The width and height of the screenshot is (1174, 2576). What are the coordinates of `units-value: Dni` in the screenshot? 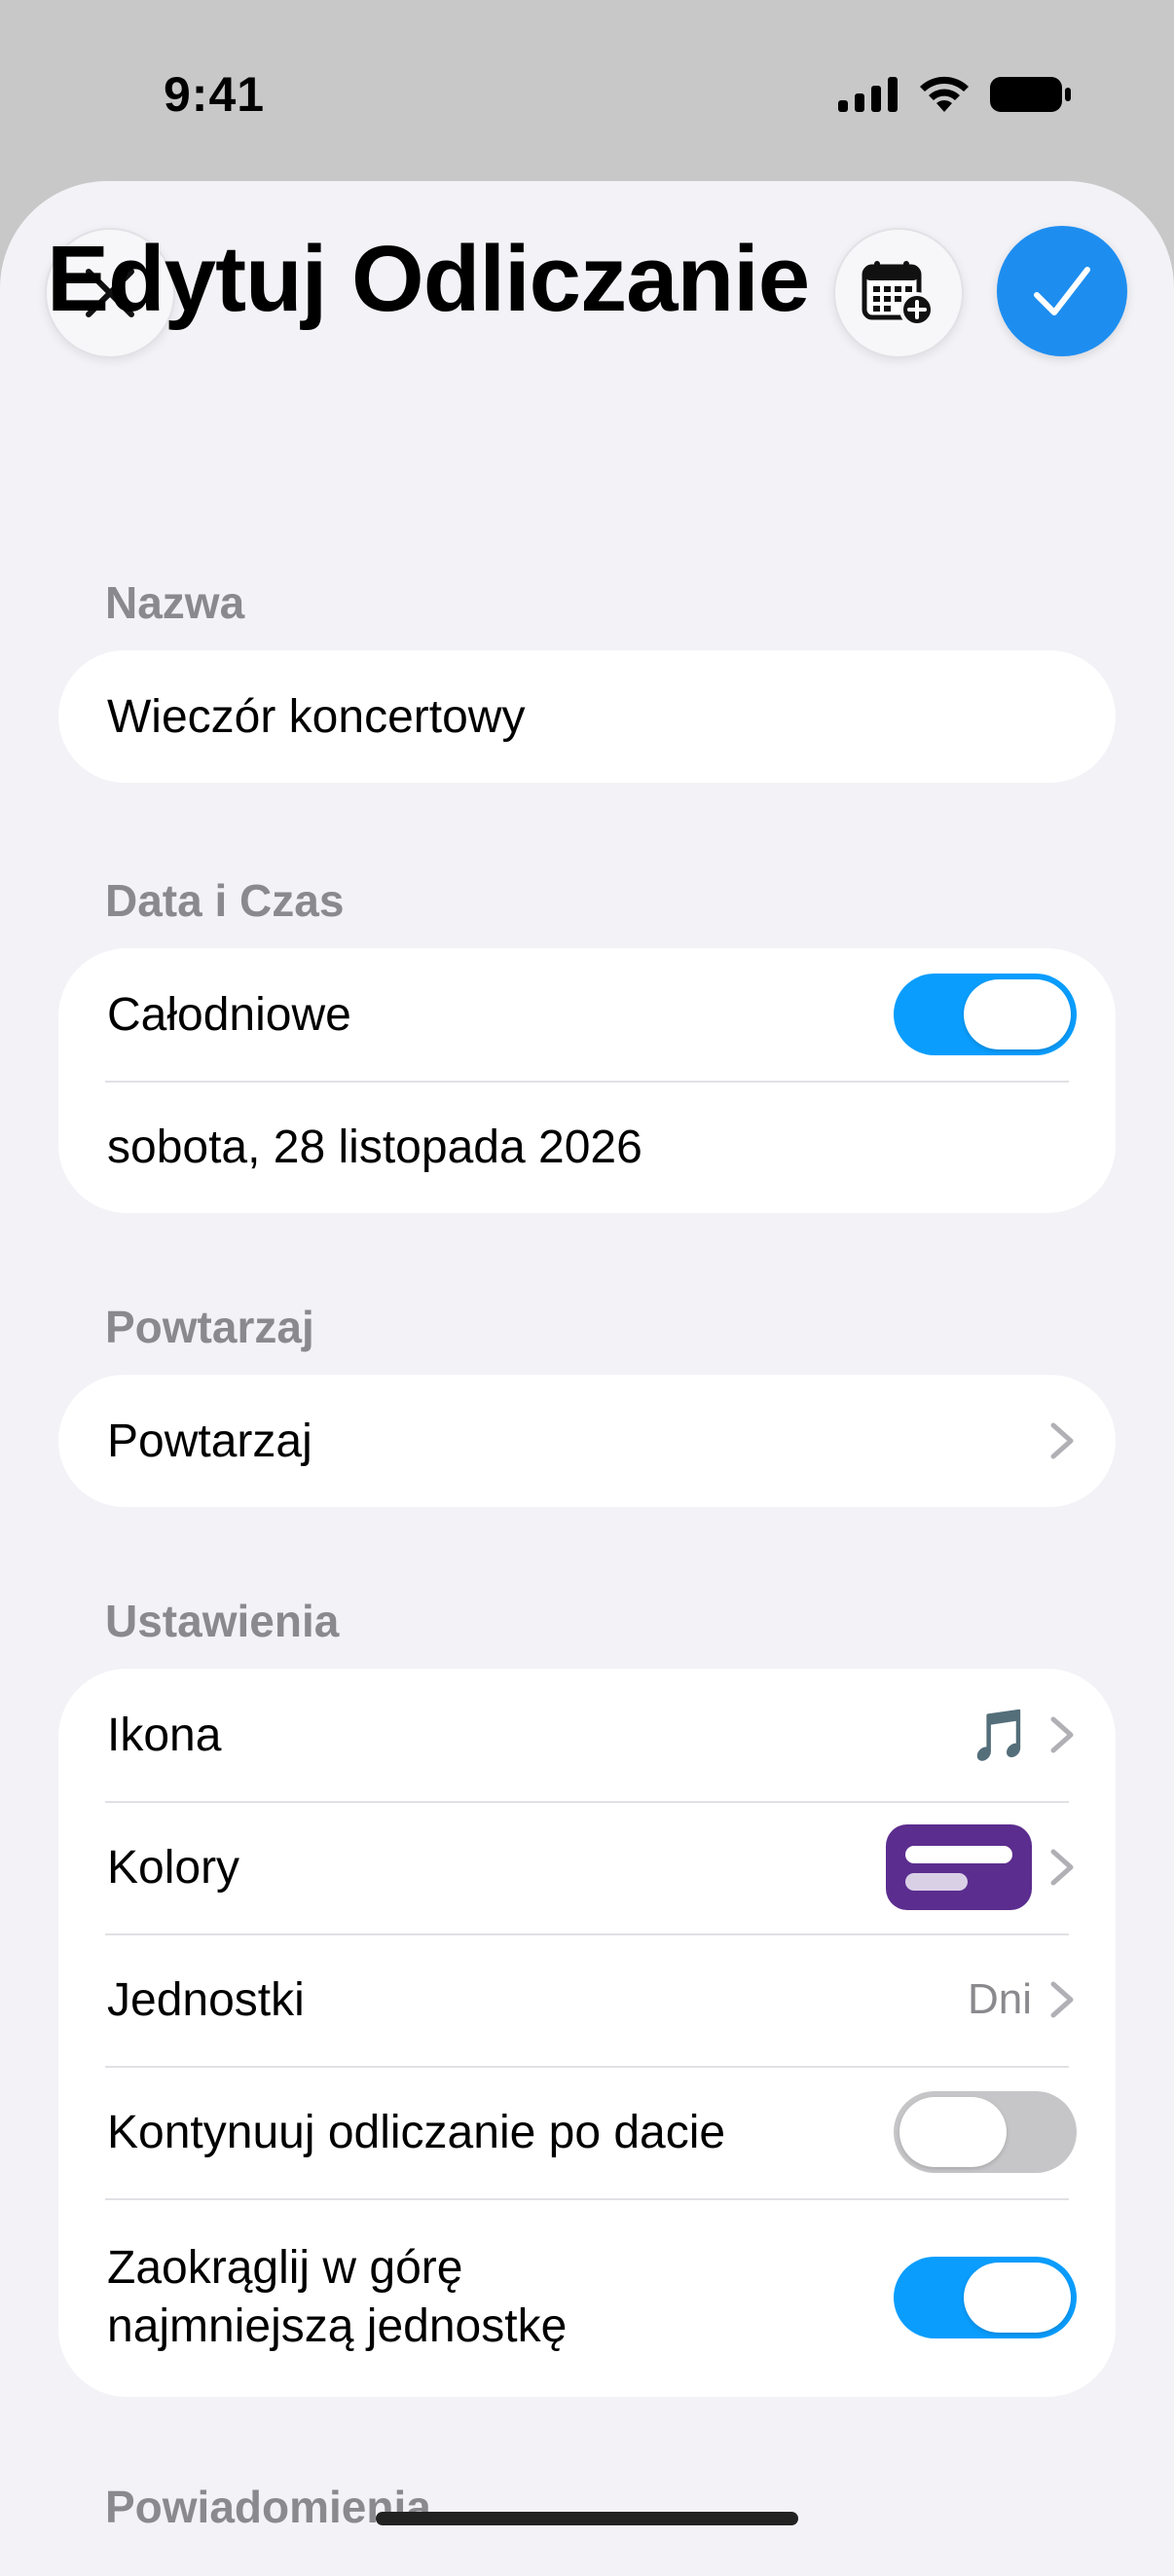 It's located at (999, 1999).